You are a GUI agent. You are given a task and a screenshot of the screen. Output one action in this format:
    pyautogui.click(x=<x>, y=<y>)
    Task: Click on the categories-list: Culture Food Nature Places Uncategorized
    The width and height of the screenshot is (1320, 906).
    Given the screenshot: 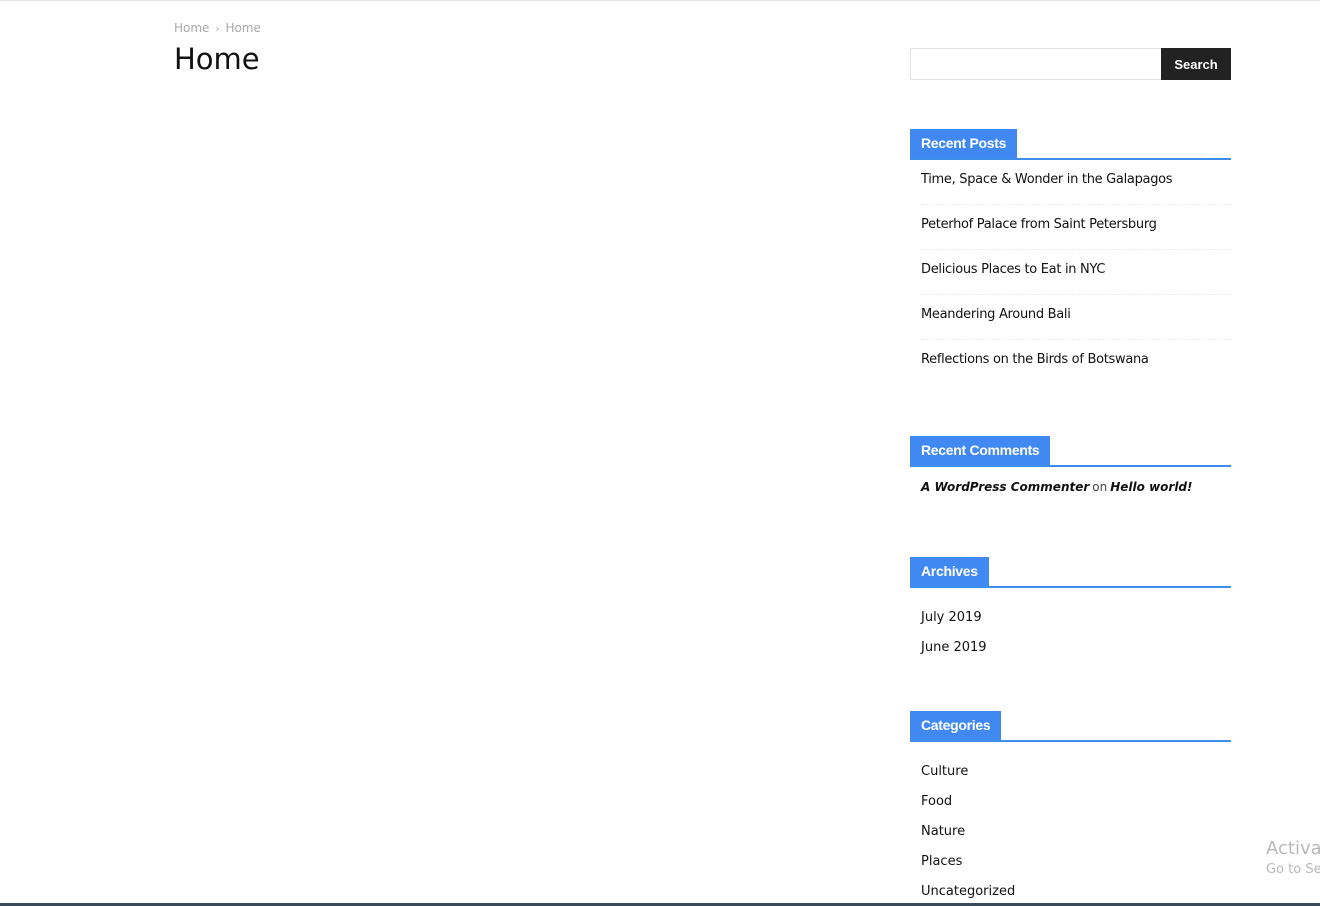 What is the action you would take?
    pyautogui.click(x=1070, y=831)
    